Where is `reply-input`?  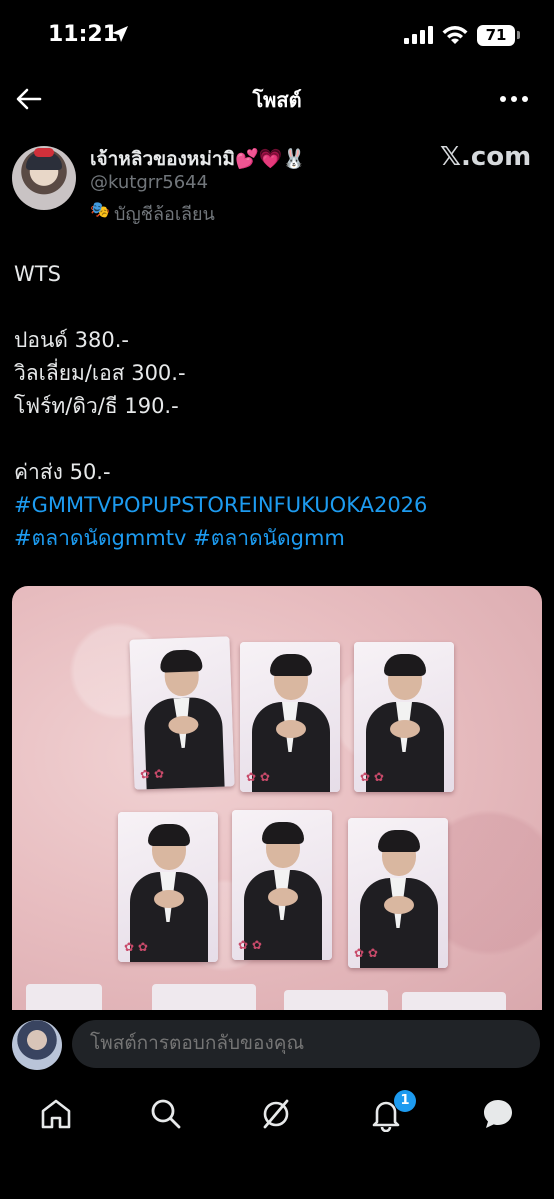 reply-input is located at coordinates (306, 1044).